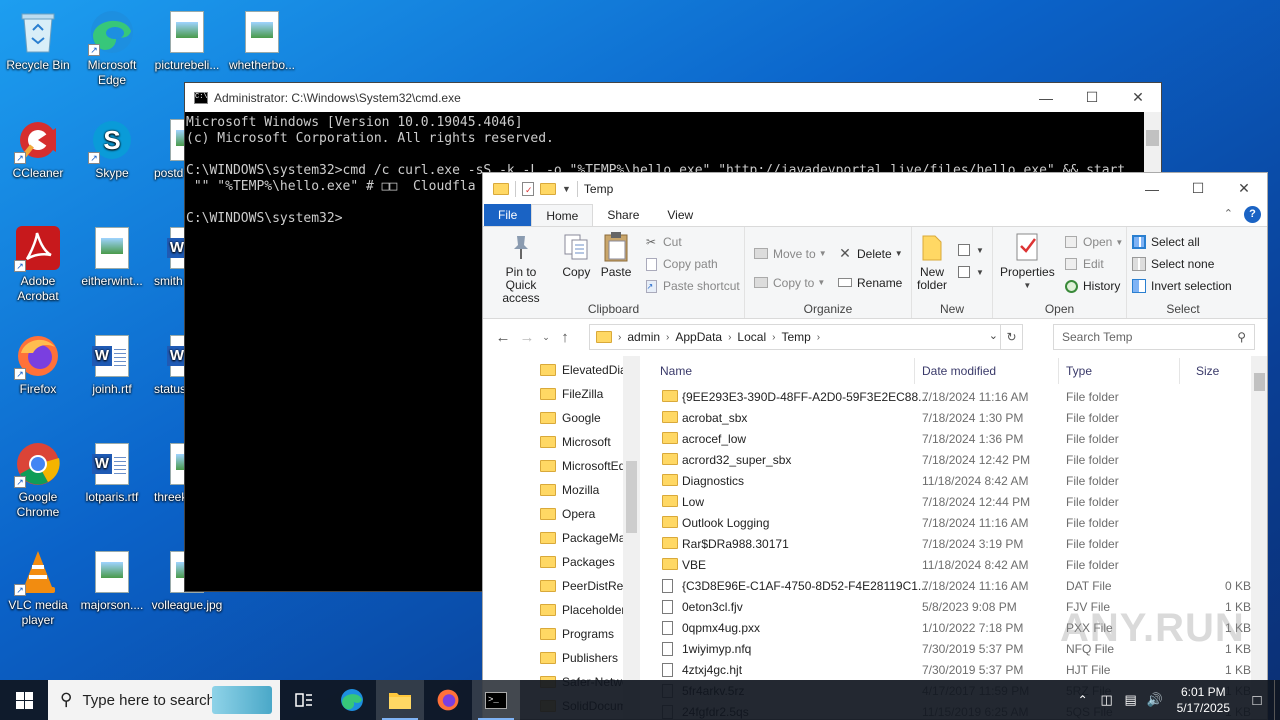  I want to click on up-arrow-icon: ↑, so click(565, 337).